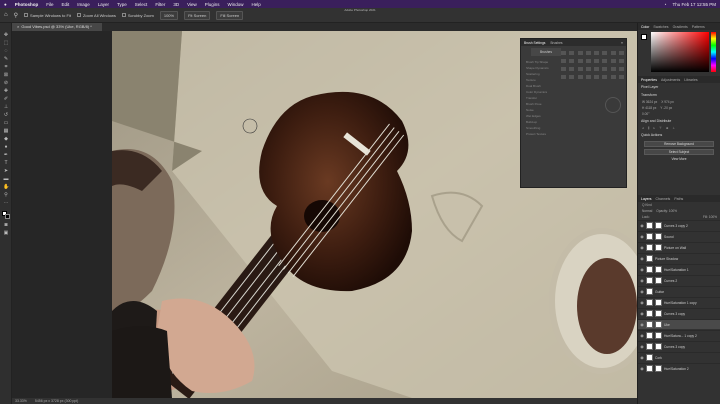 Image resolution: width=720 pixels, height=404 pixels. What do you see at coordinates (16, 15) in the screenshot?
I see `zoom-tool-icon: ⚲` at bounding box center [16, 15].